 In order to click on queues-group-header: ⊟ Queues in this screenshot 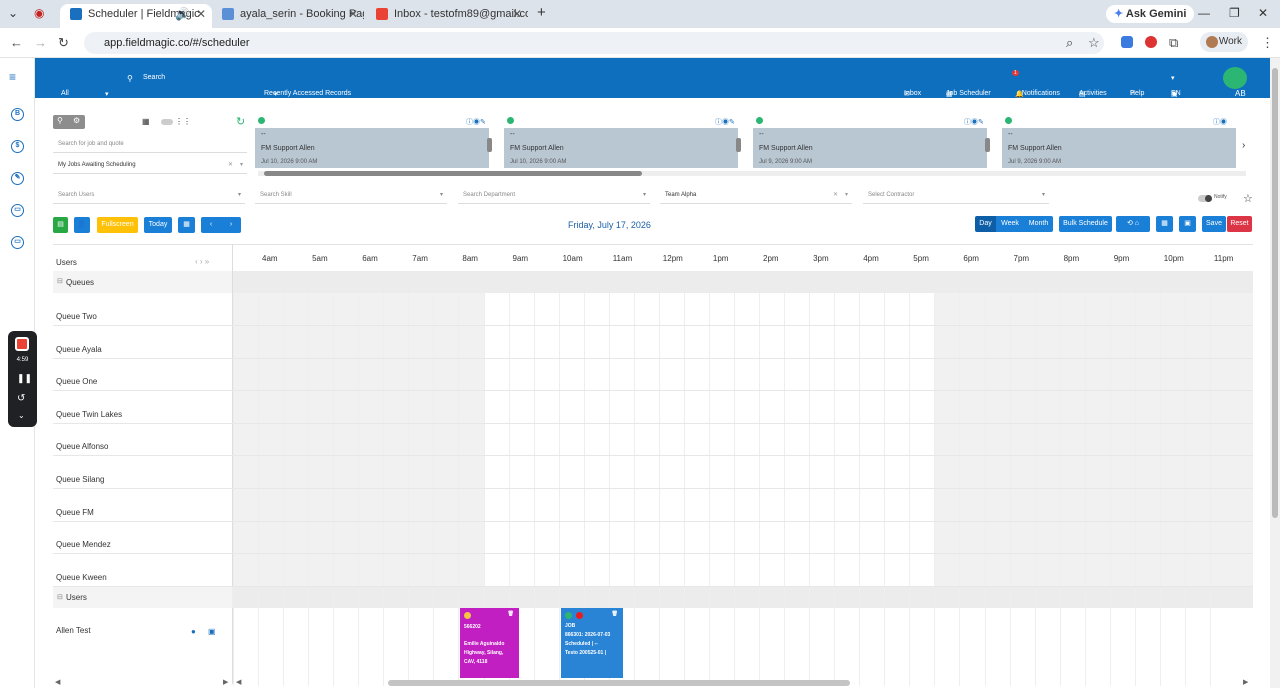, I will do `click(142, 282)`.